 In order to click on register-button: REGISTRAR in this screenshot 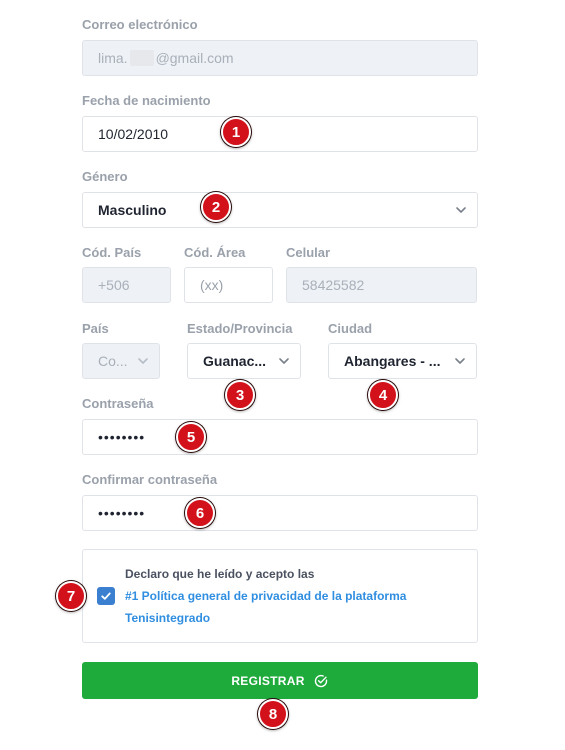, I will do `click(280, 680)`.